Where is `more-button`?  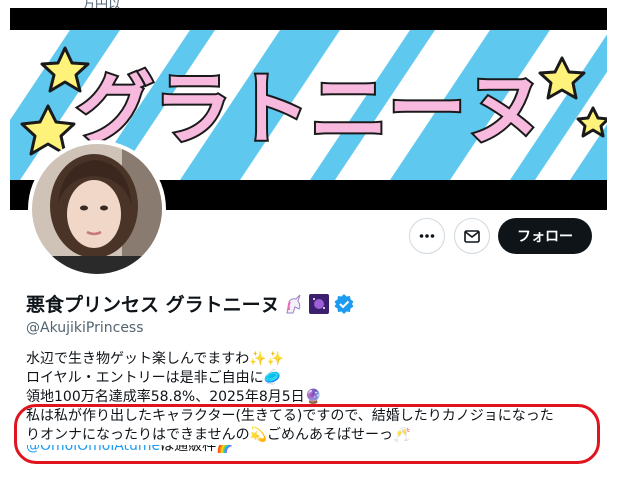 more-button is located at coordinates (427, 236).